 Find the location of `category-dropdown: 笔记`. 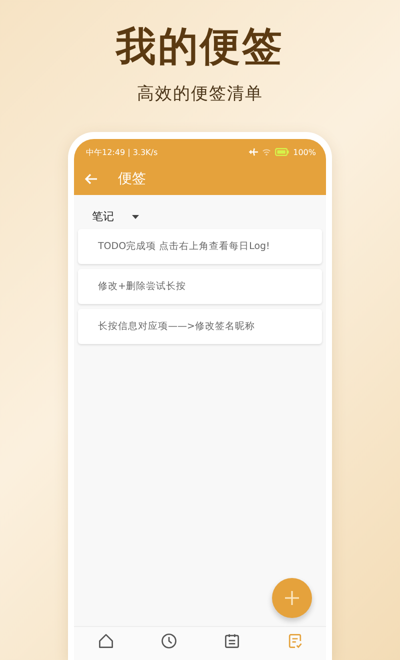

category-dropdown: 笔记 is located at coordinates (106, 212).